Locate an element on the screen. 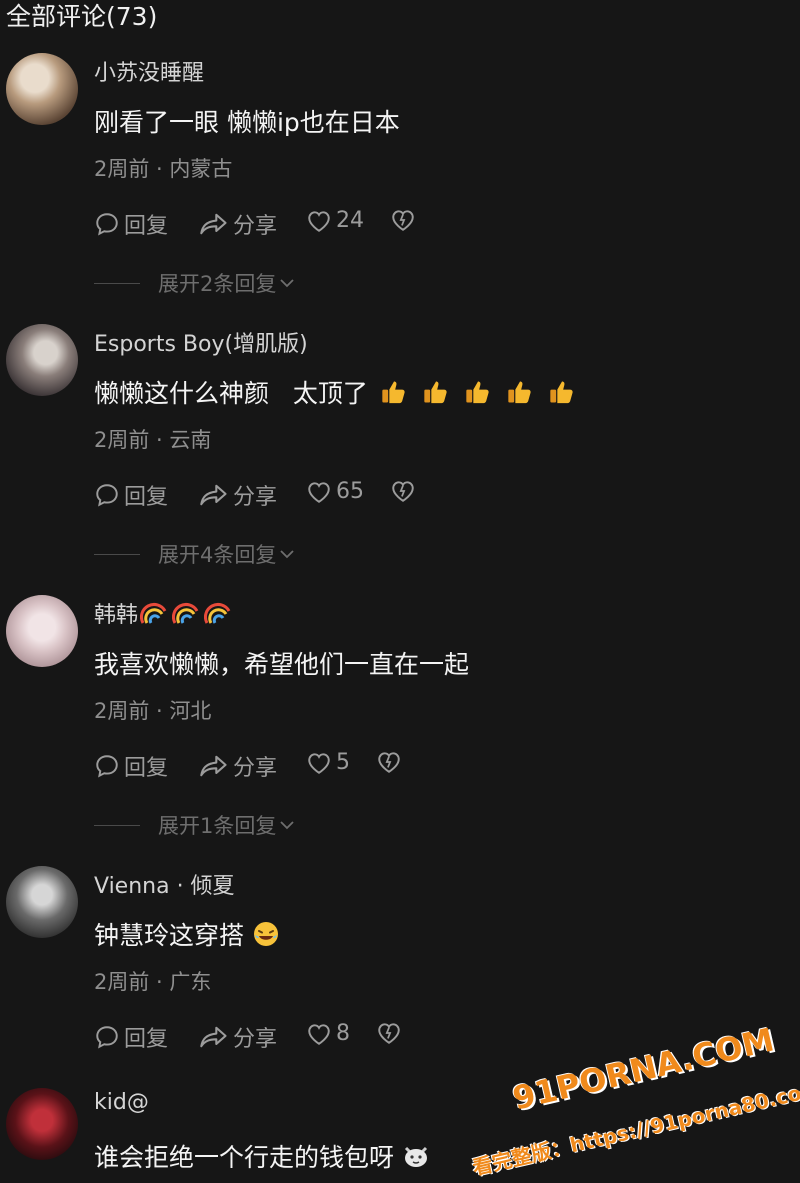  expand-replies-button: 展开4条回复 is located at coordinates (195, 554).